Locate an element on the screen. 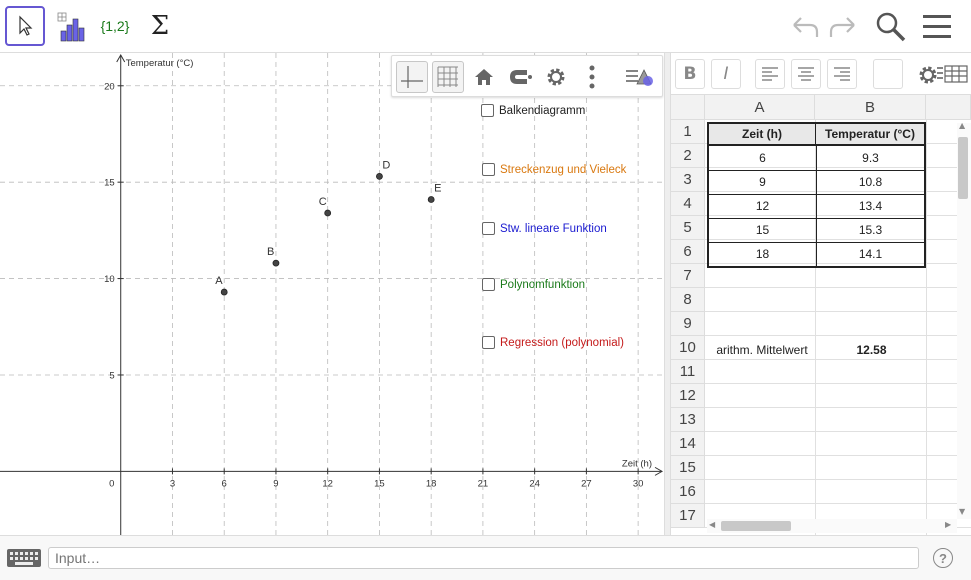 This screenshot has height=580, width=971. row-header: 1 is located at coordinates (688, 132).